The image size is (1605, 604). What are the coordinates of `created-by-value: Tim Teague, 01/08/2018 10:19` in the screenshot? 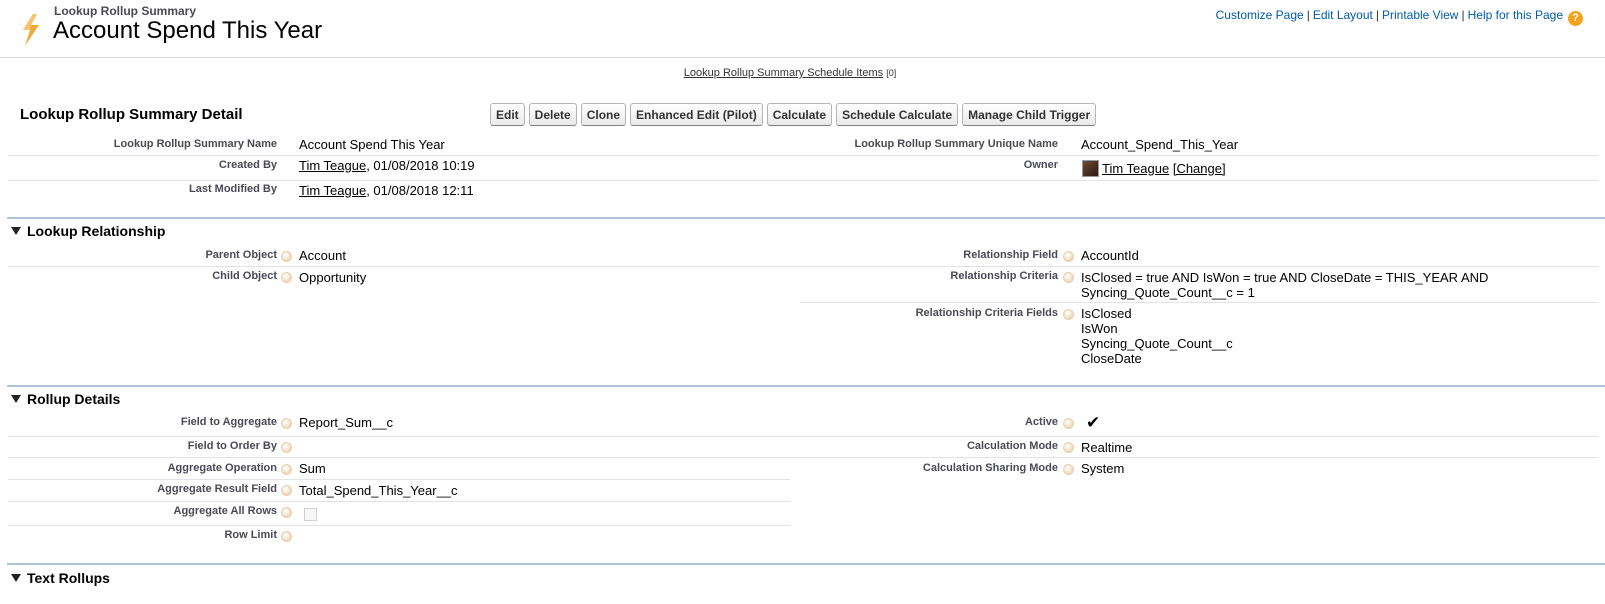 It's located at (387, 165).